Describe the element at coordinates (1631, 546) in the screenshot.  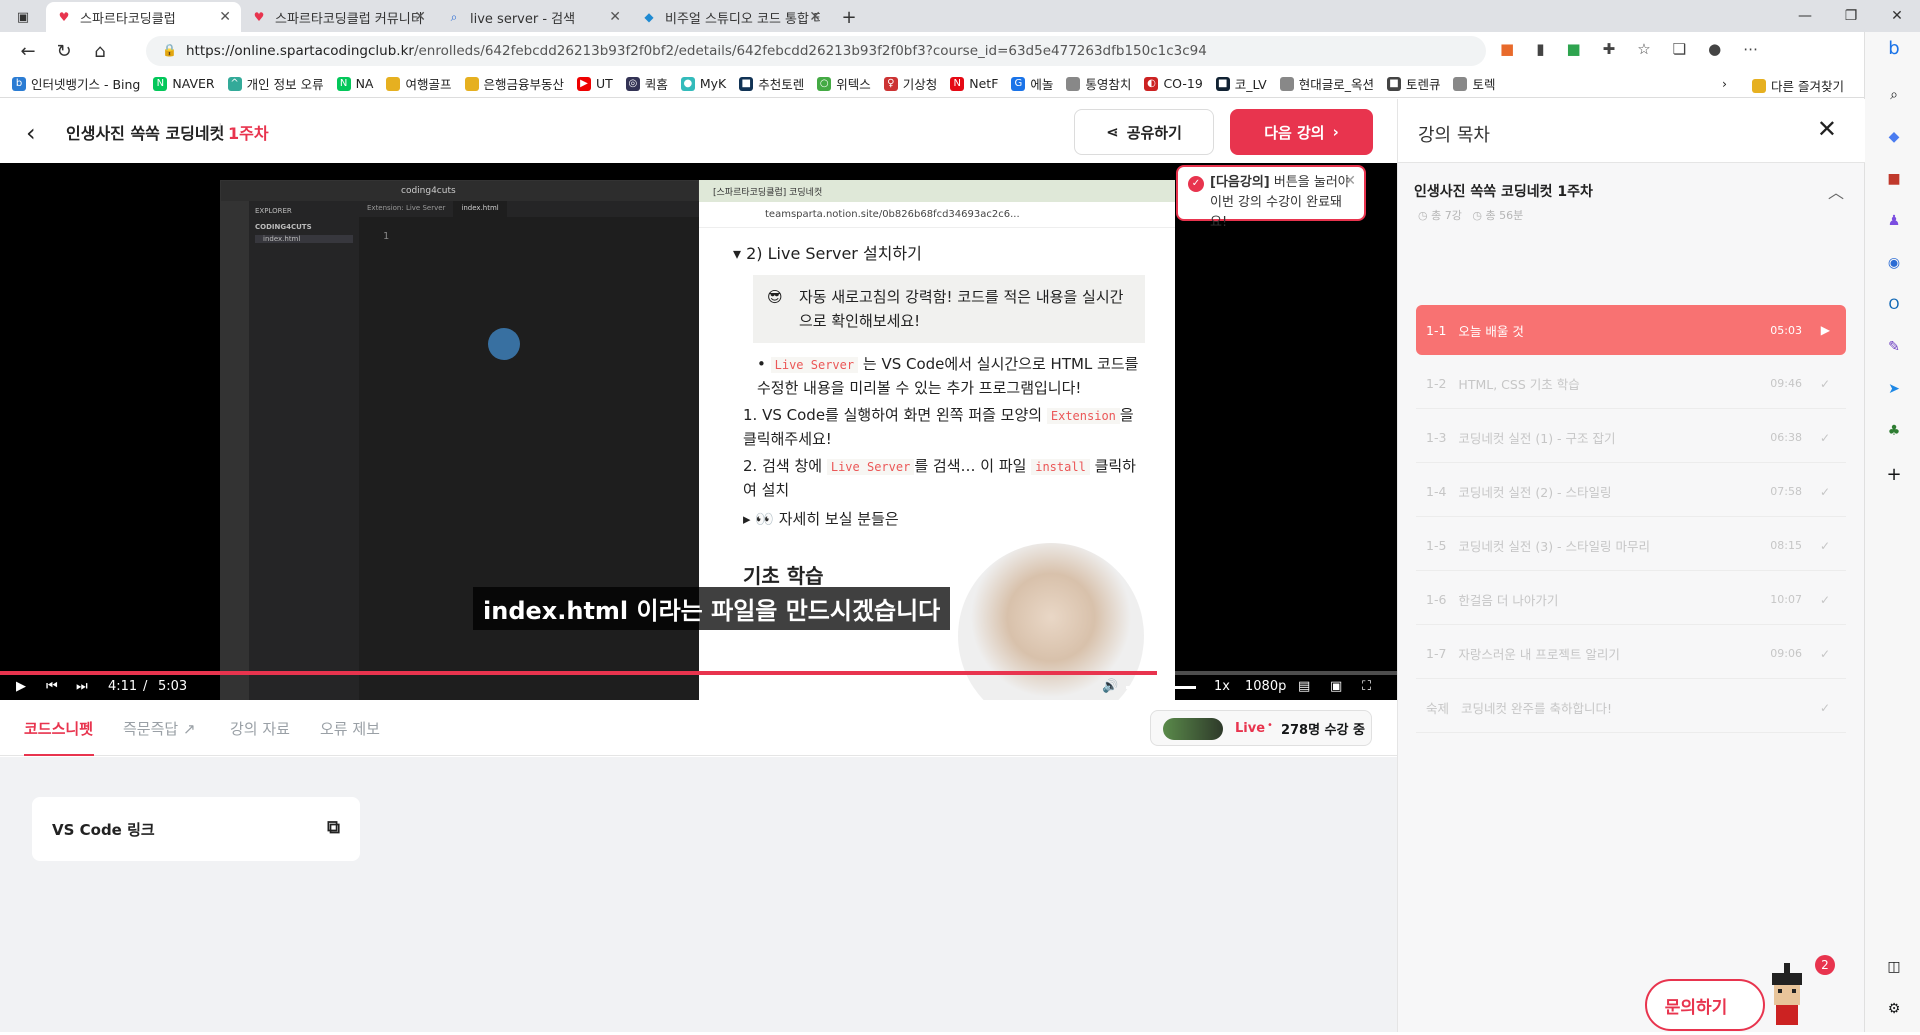
I see `lesson-item: 1-5 코딩네컷 실전 (3) - 스타일링 마무리 08:15 ✓` at that location.